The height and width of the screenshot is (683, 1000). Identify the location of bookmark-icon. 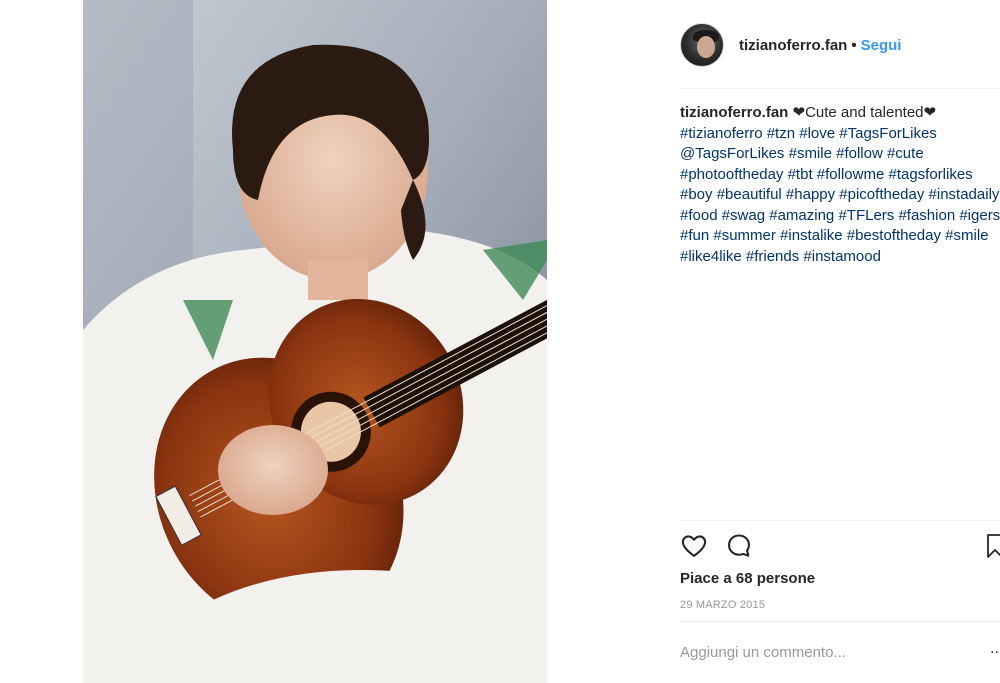
(992, 548).